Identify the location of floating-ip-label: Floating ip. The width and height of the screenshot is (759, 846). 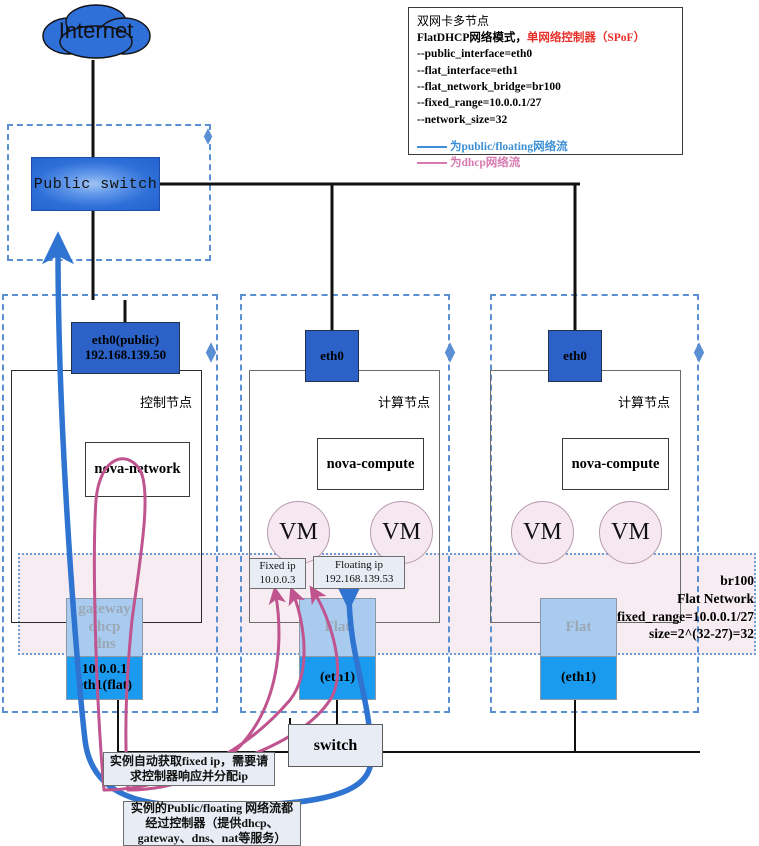
(359, 564).